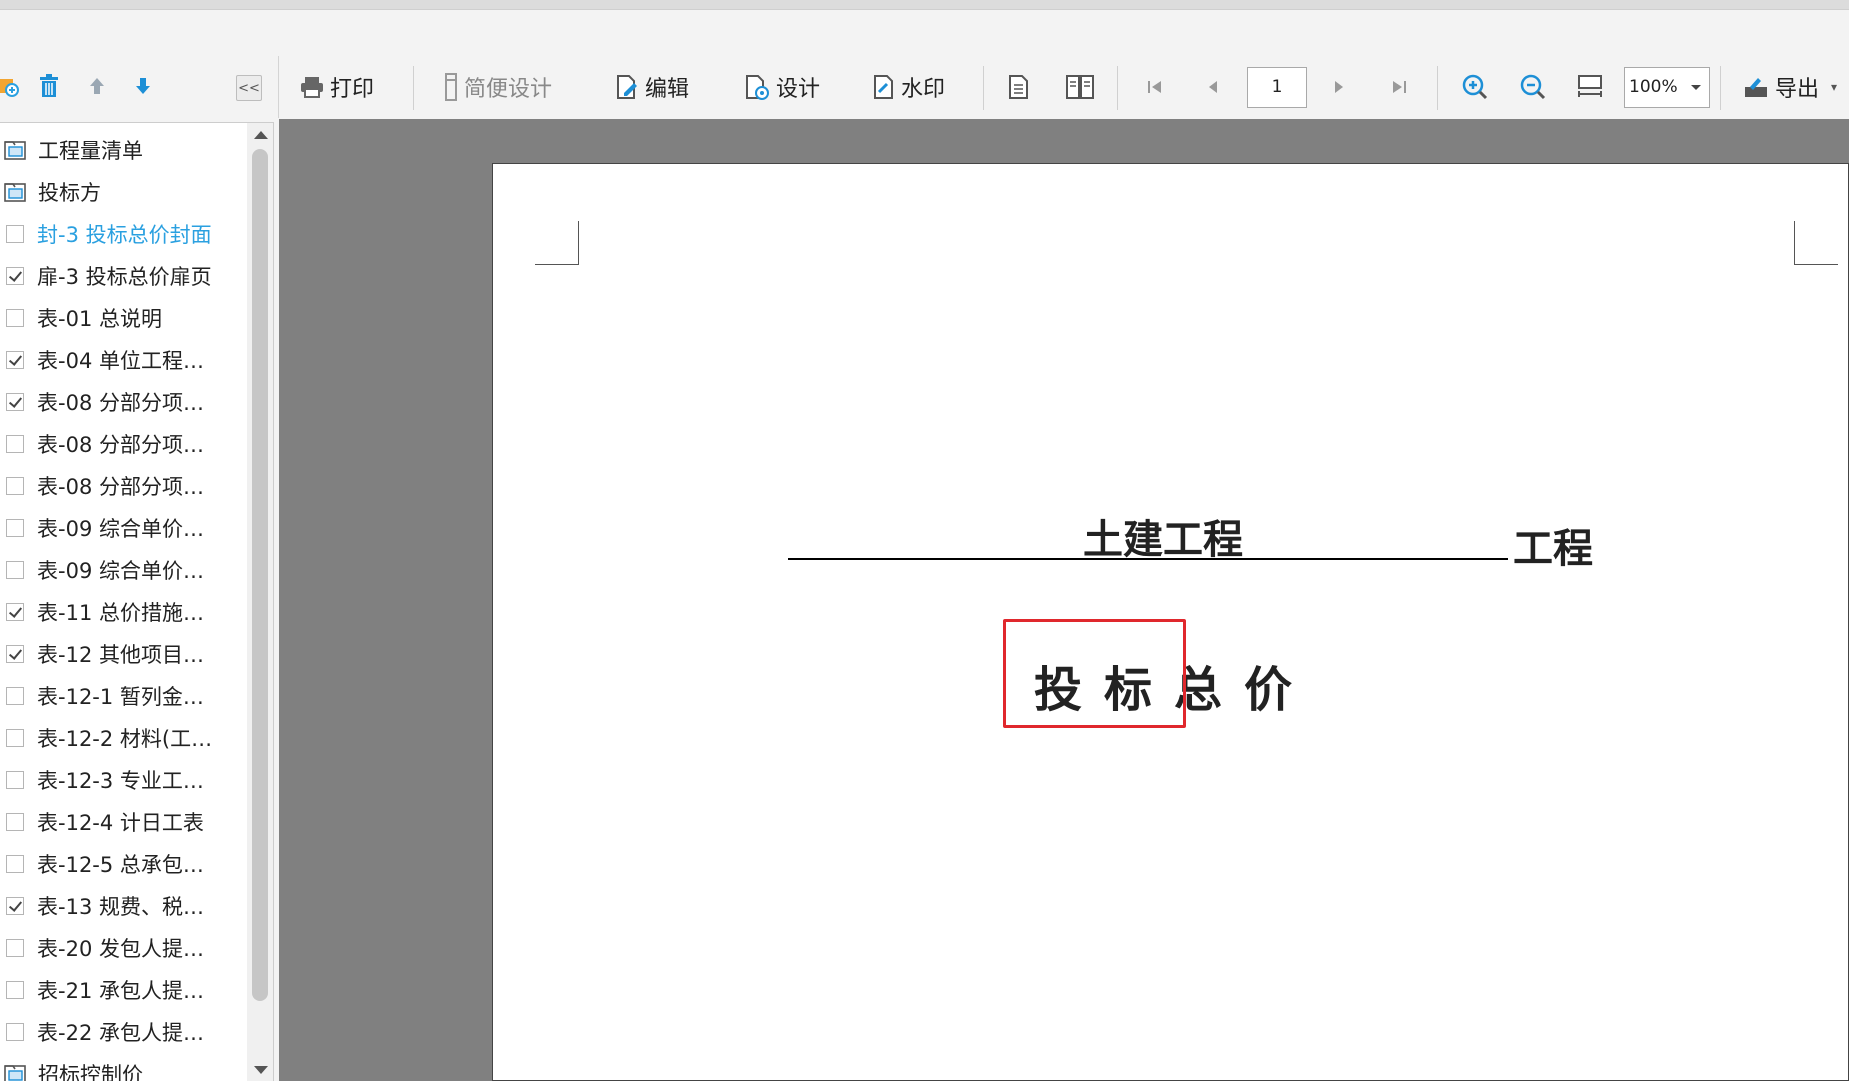  Describe the element at coordinates (122, 276) in the screenshot. I see `tree-item: 扉-3 投标总价扉页` at that location.